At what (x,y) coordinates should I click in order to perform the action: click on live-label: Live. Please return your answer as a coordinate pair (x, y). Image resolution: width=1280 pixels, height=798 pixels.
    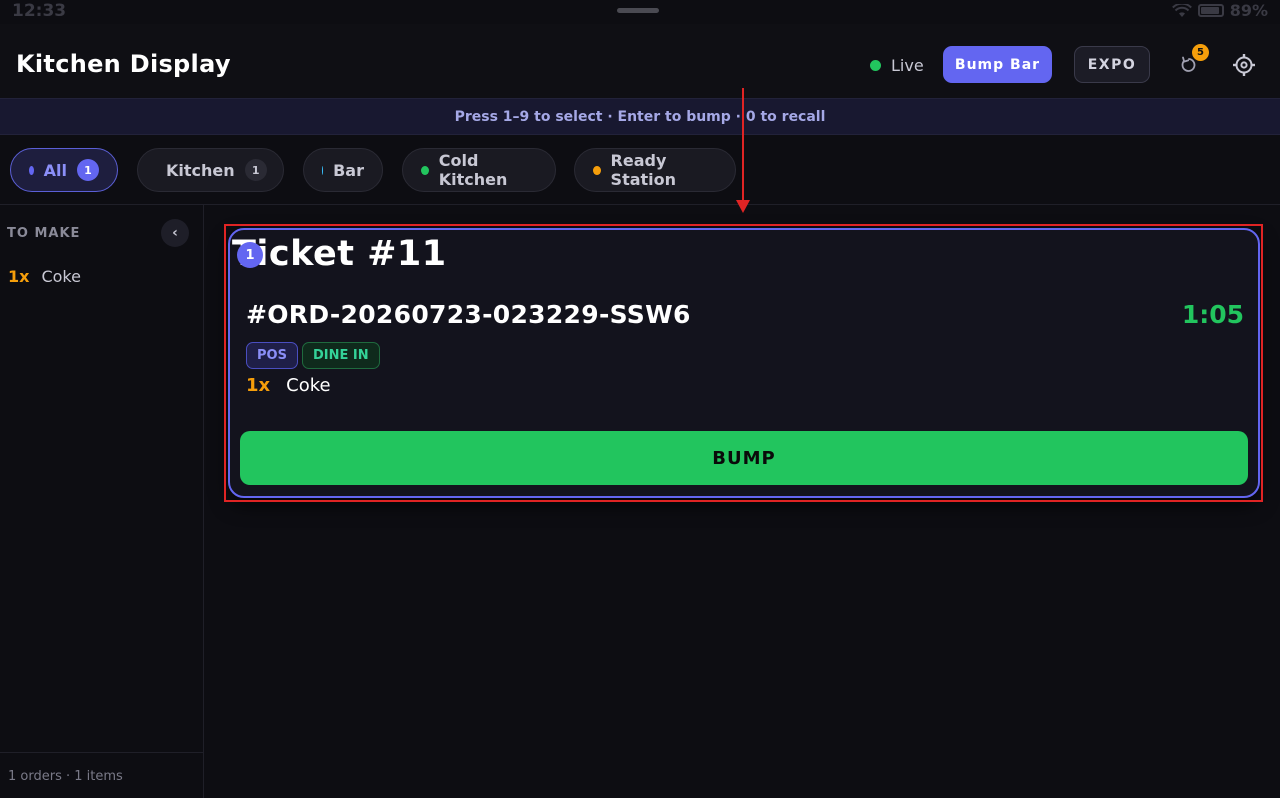
    Looking at the image, I should click on (907, 65).